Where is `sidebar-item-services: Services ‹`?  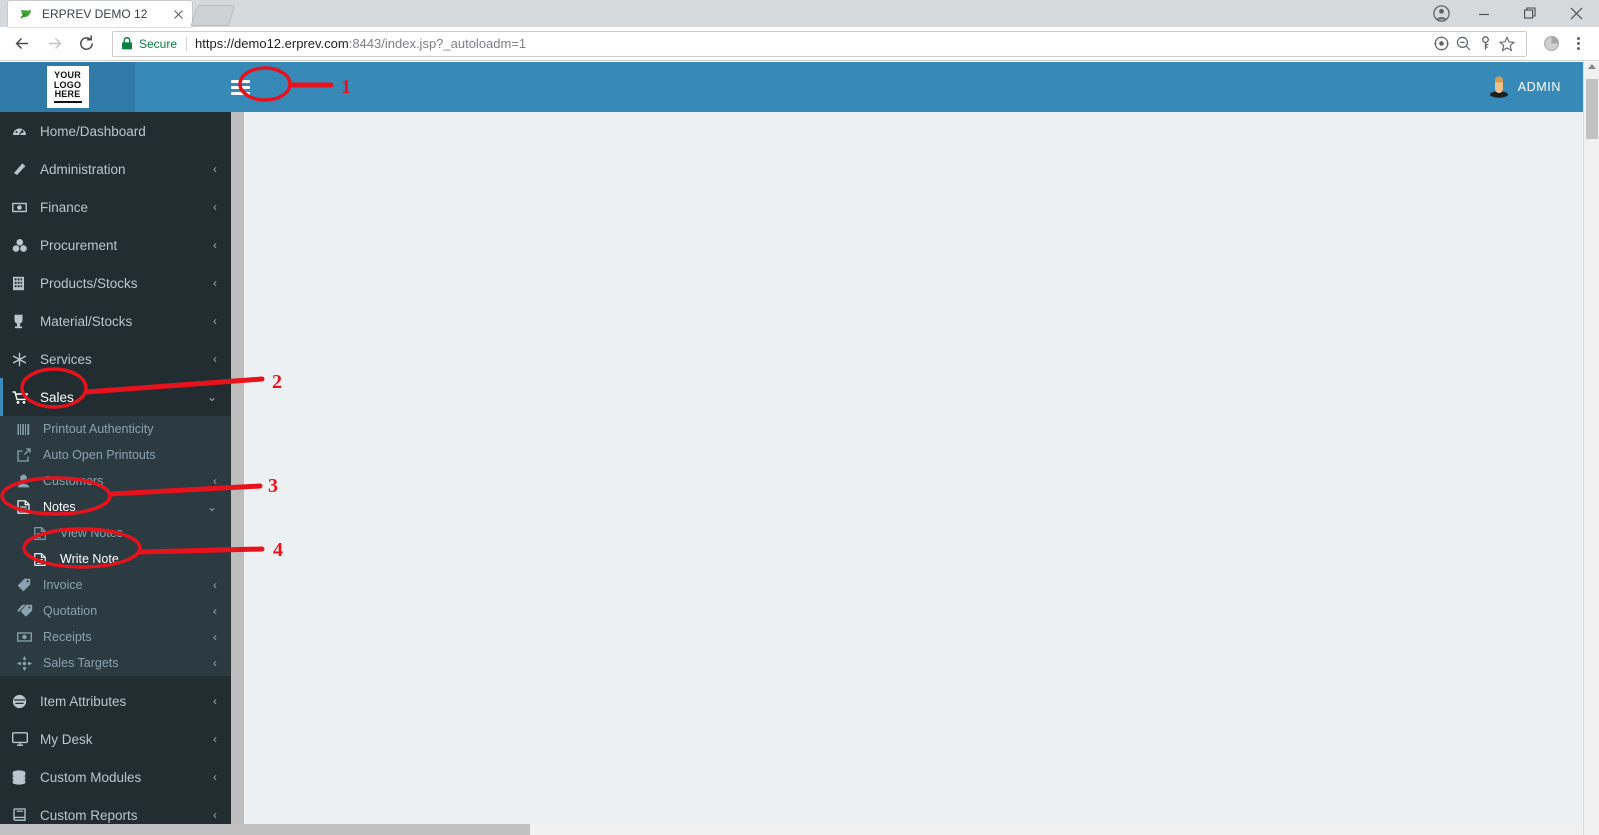
sidebar-item-services: Services ‹ is located at coordinates (115, 359).